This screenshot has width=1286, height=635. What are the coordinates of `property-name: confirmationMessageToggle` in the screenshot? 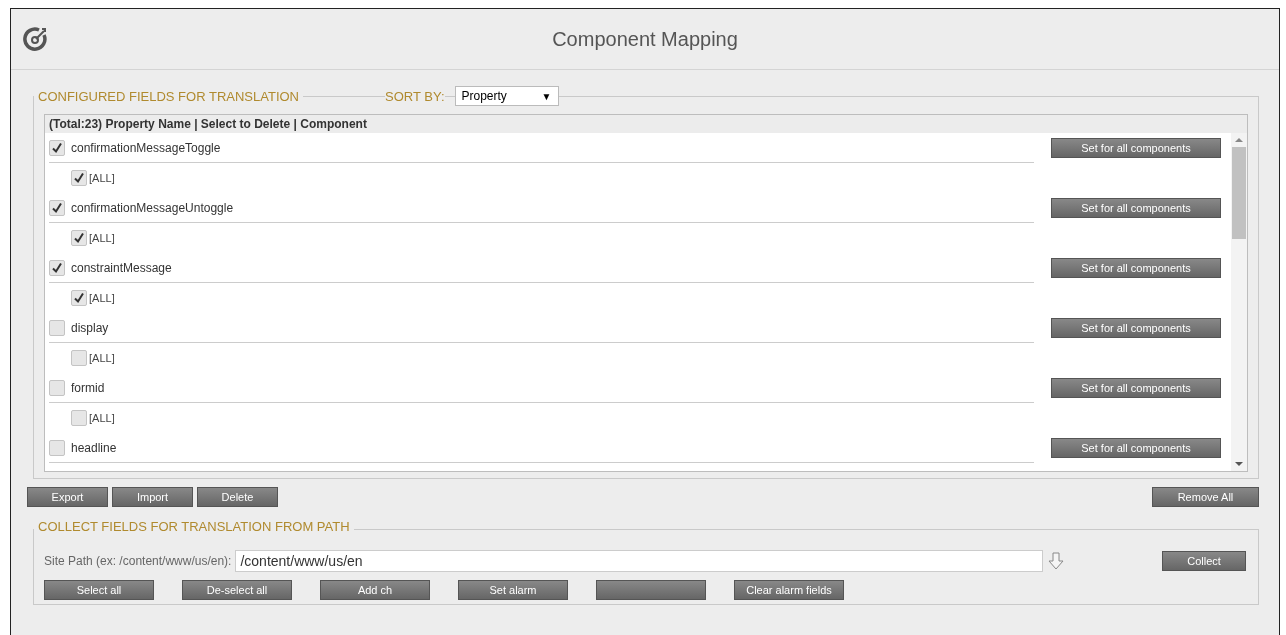 It's located at (146, 147).